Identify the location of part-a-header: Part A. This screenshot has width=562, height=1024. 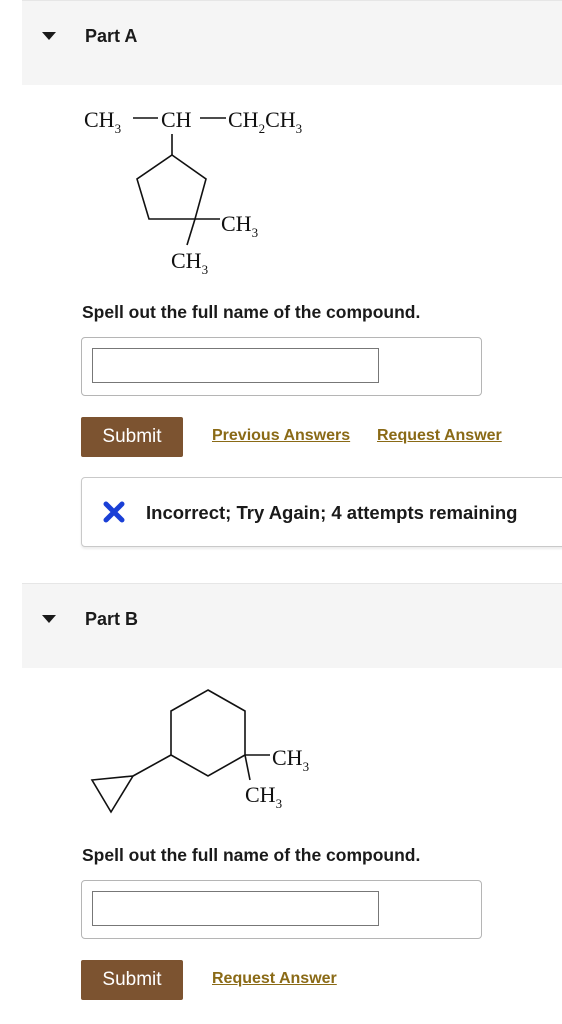
(292, 42).